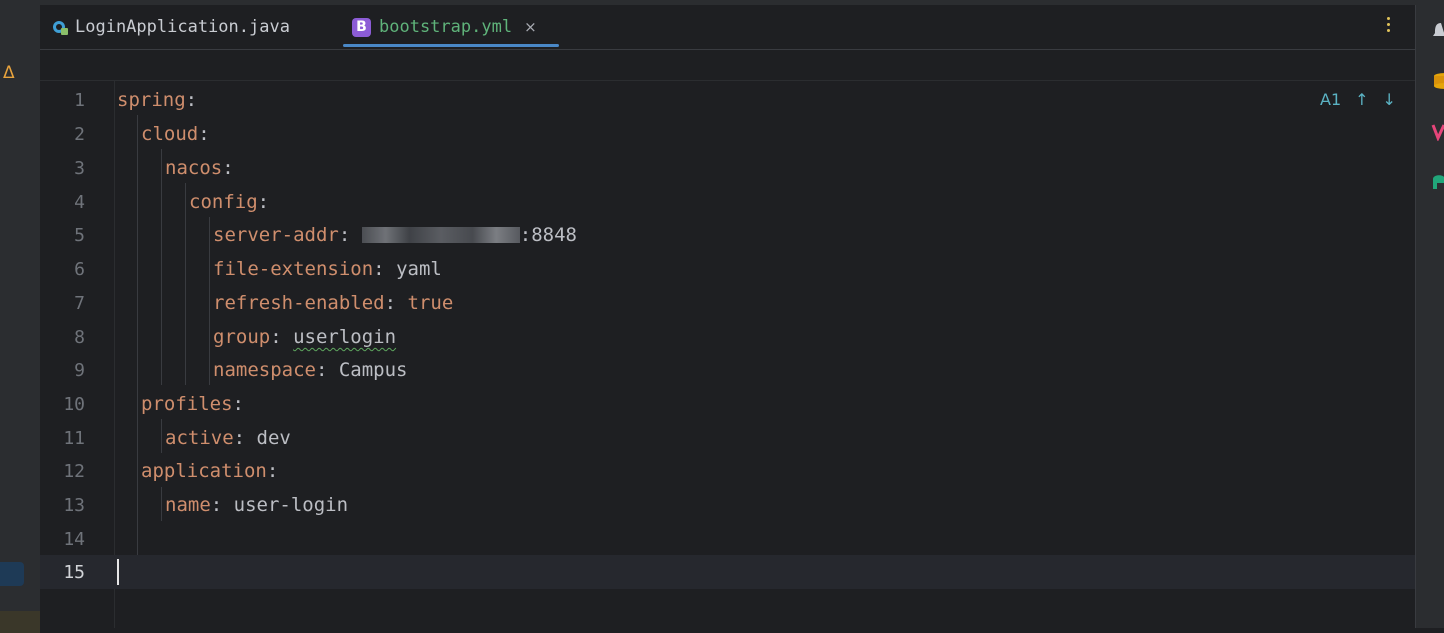 The width and height of the screenshot is (1444, 633). Describe the element at coordinates (1361, 99) in the screenshot. I see `previous-highlight-arrow-icon: ↑` at that location.